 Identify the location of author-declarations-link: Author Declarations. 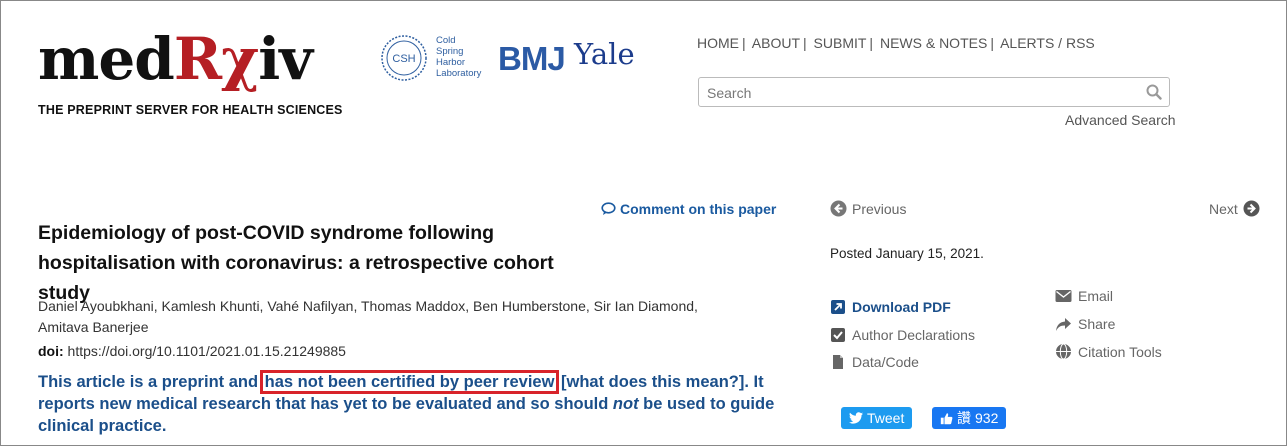
(902, 335).